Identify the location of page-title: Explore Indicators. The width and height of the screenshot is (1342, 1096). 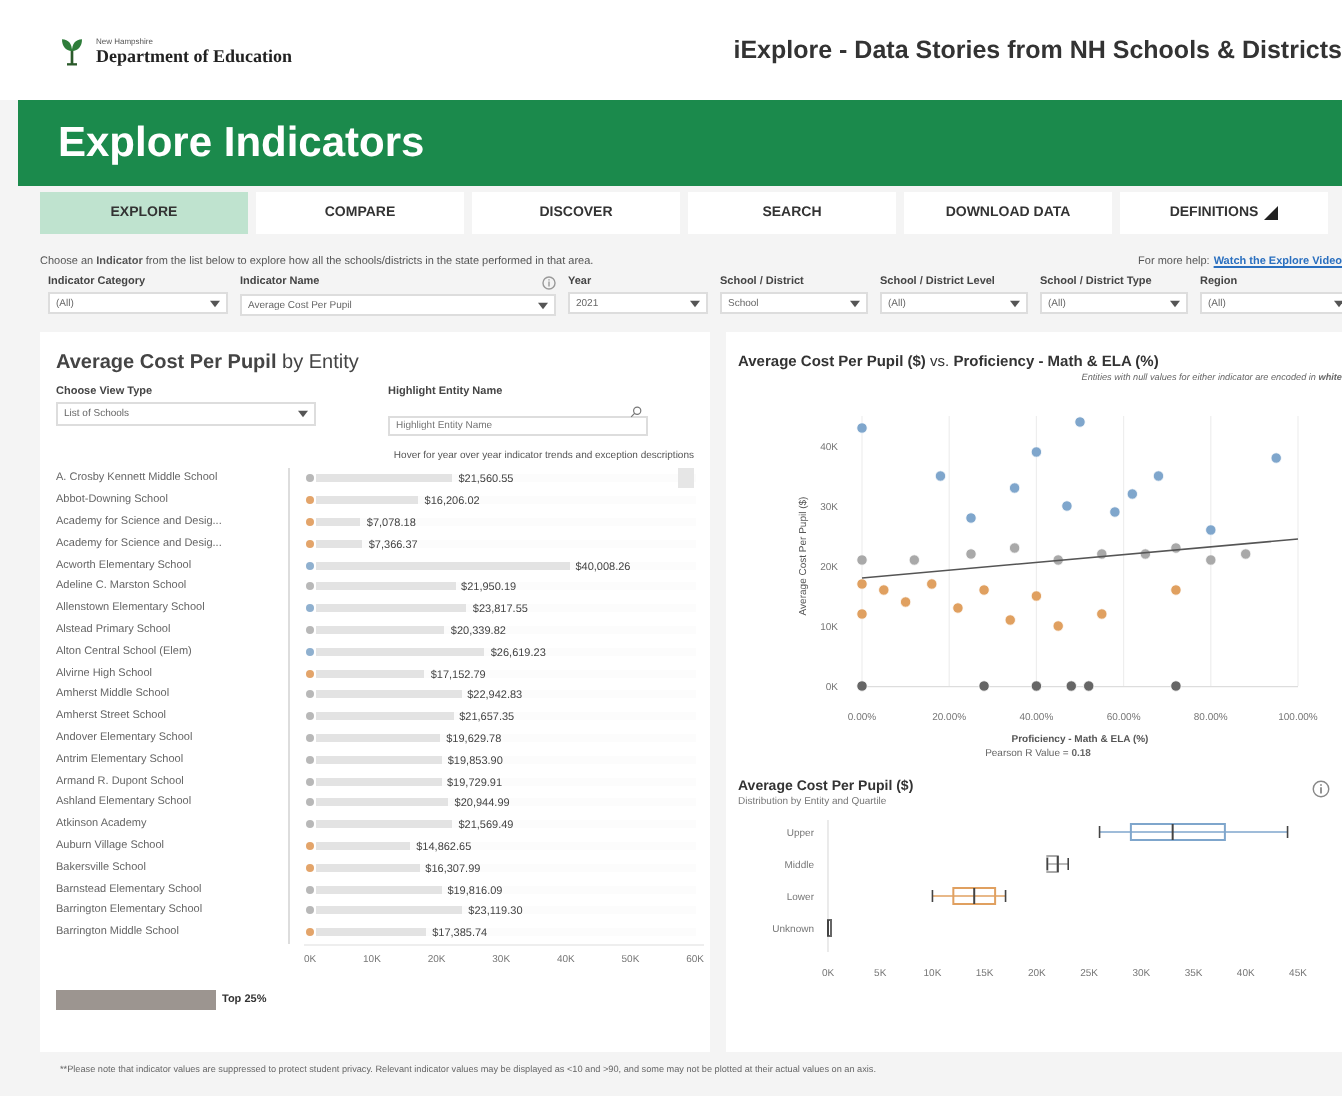
(241, 143).